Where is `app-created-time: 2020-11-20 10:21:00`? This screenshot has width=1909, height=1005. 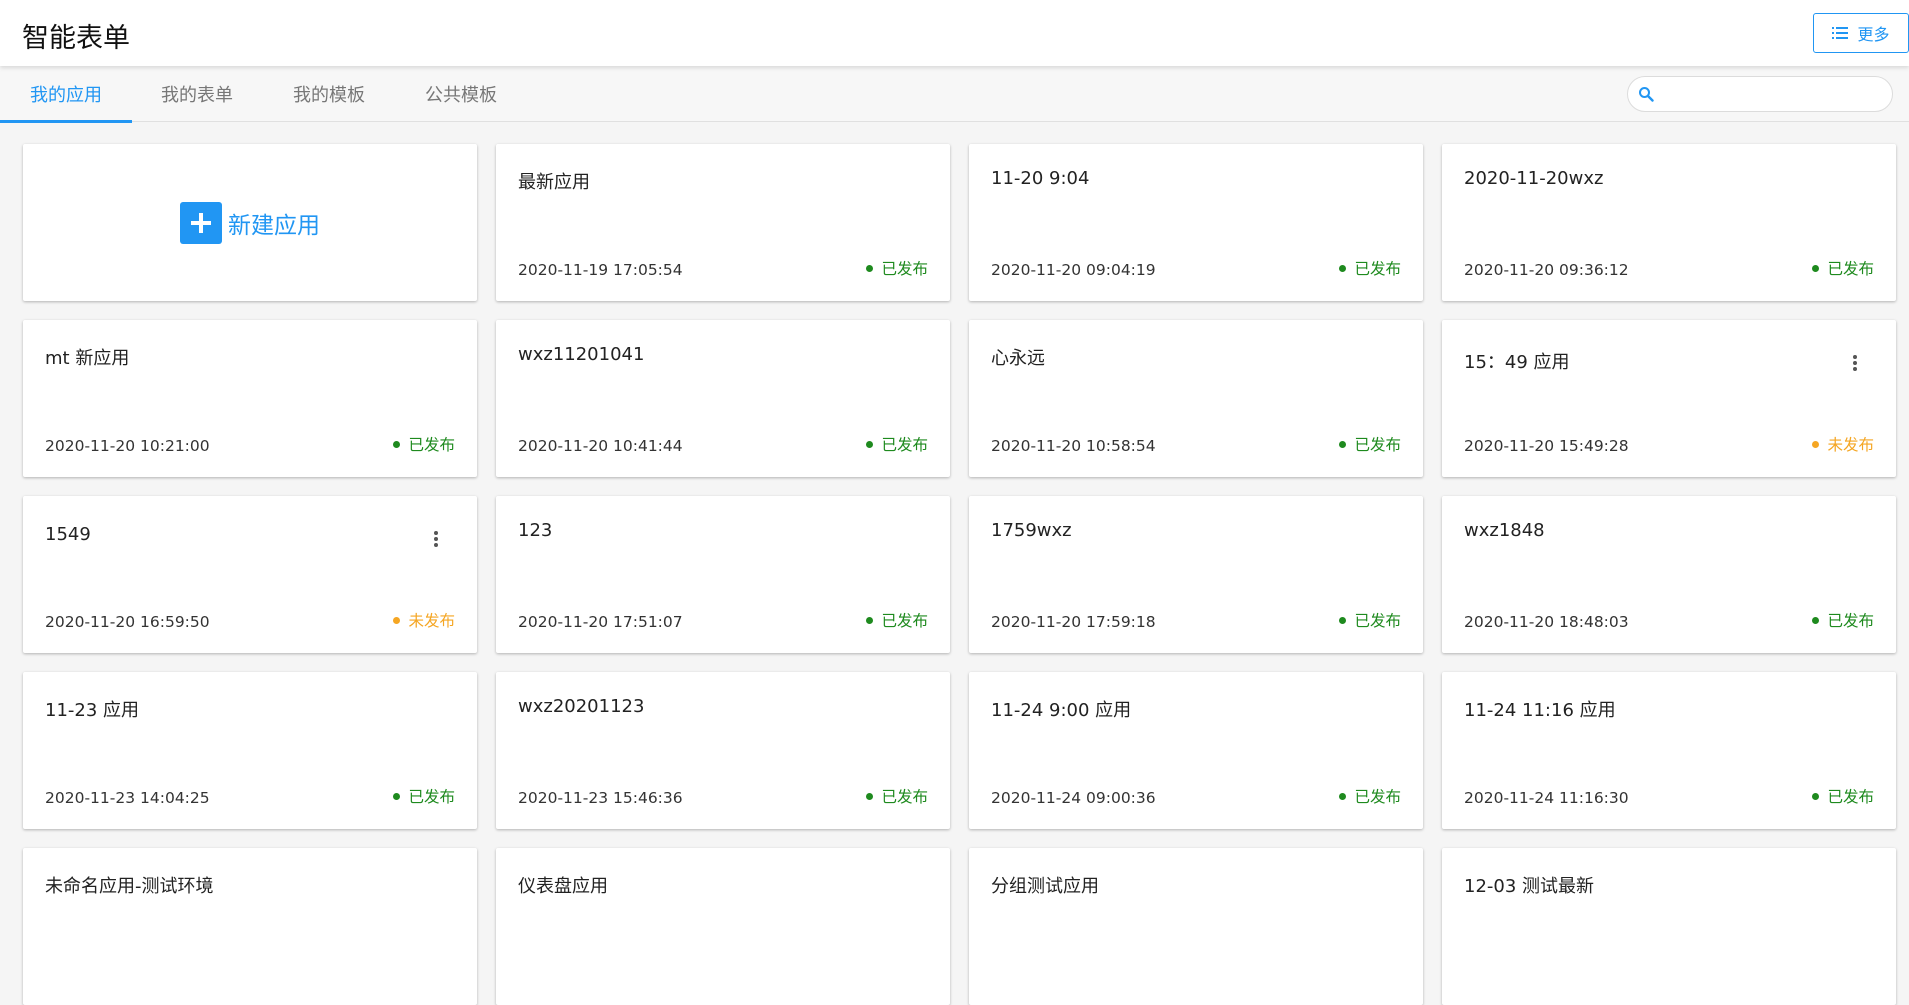 app-created-time: 2020-11-20 10:21:00 is located at coordinates (127, 446).